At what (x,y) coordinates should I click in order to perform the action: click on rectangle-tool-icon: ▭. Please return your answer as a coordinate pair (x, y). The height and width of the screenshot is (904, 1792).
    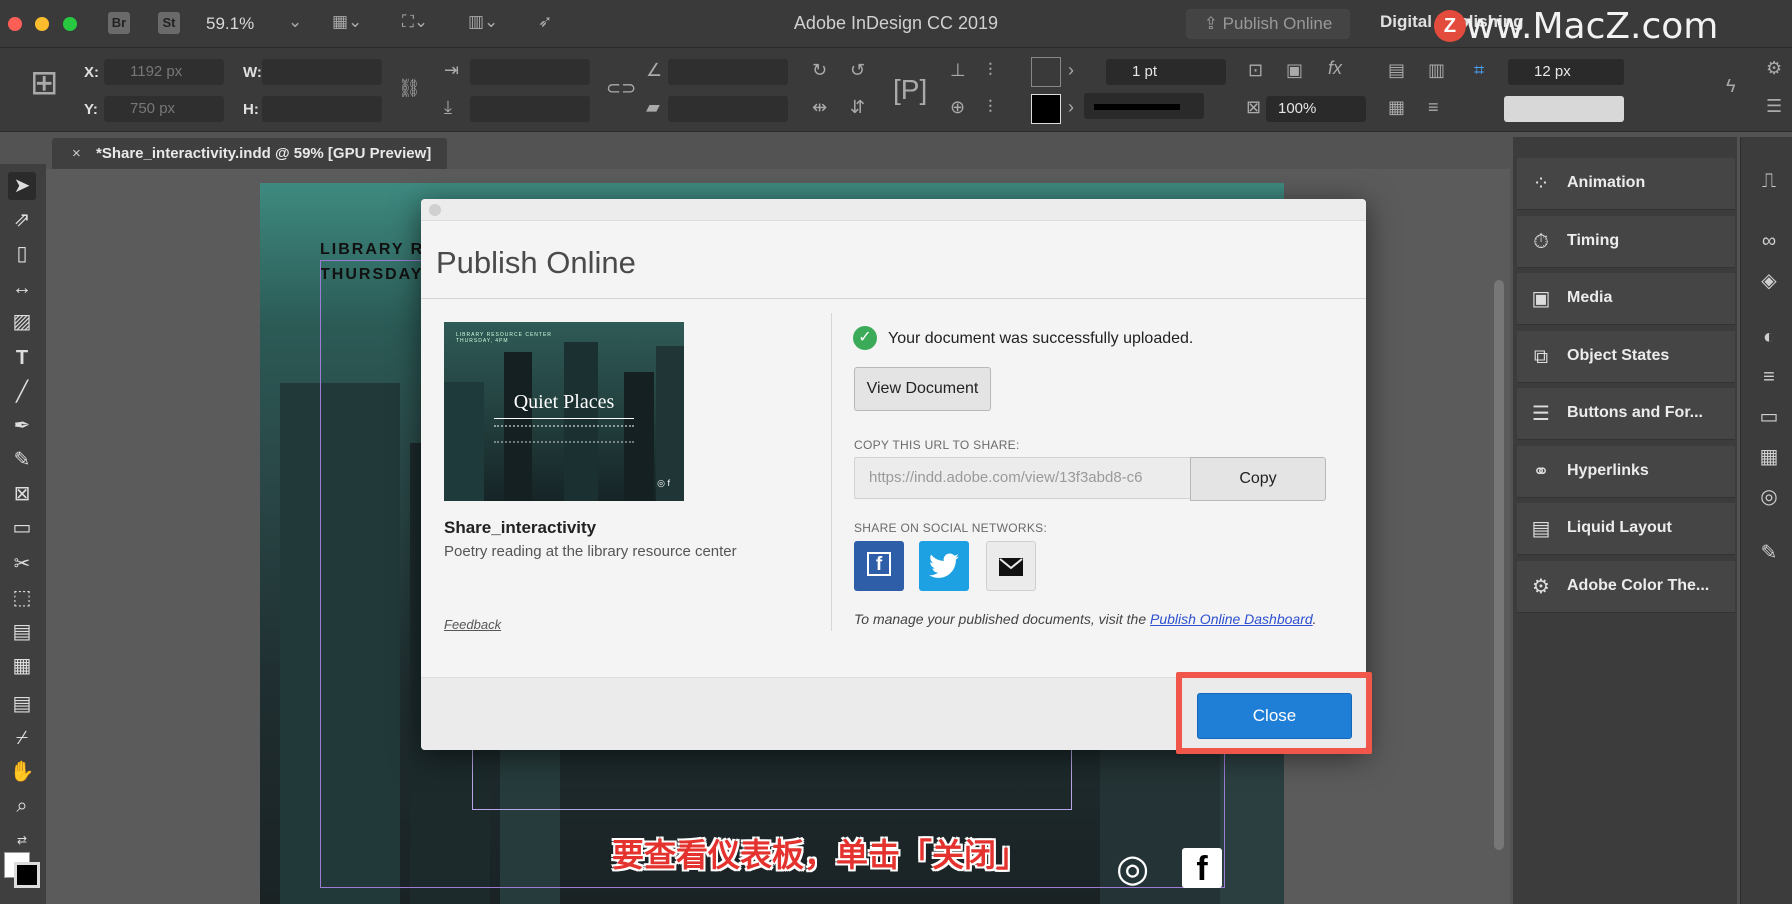
    Looking at the image, I should click on (22, 528).